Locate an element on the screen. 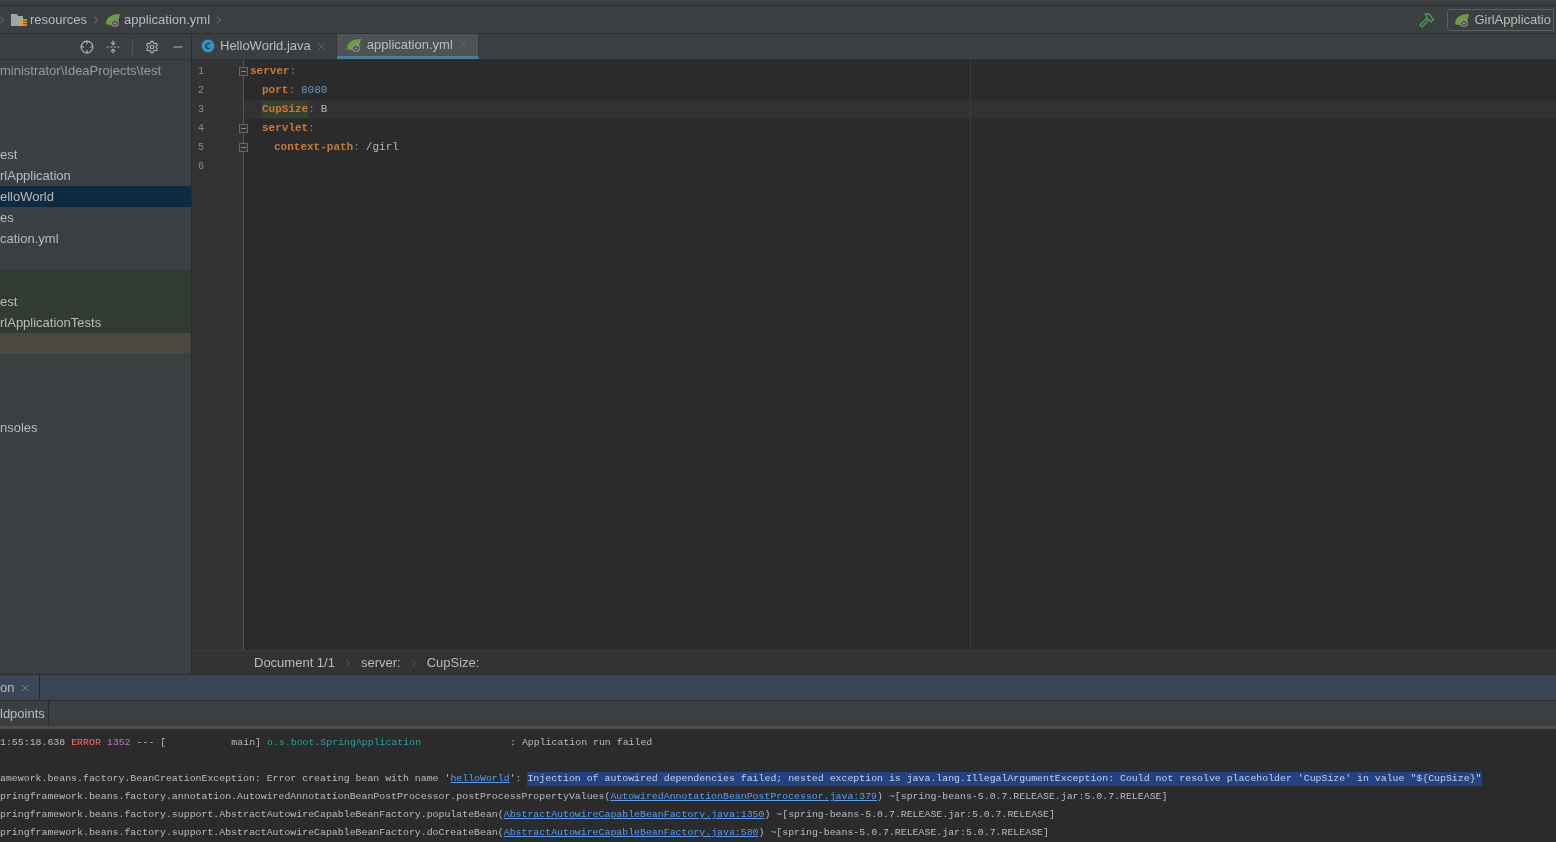 The width and height of the screenshot is (1556, 842). console-text: Injection of autowired dependencies failed; nested exception is java.lang.IllegalArgumentException: Could not resolve placeholder 'CupSize' in value "${CupSize}" is located at coordinates (1004, 779).